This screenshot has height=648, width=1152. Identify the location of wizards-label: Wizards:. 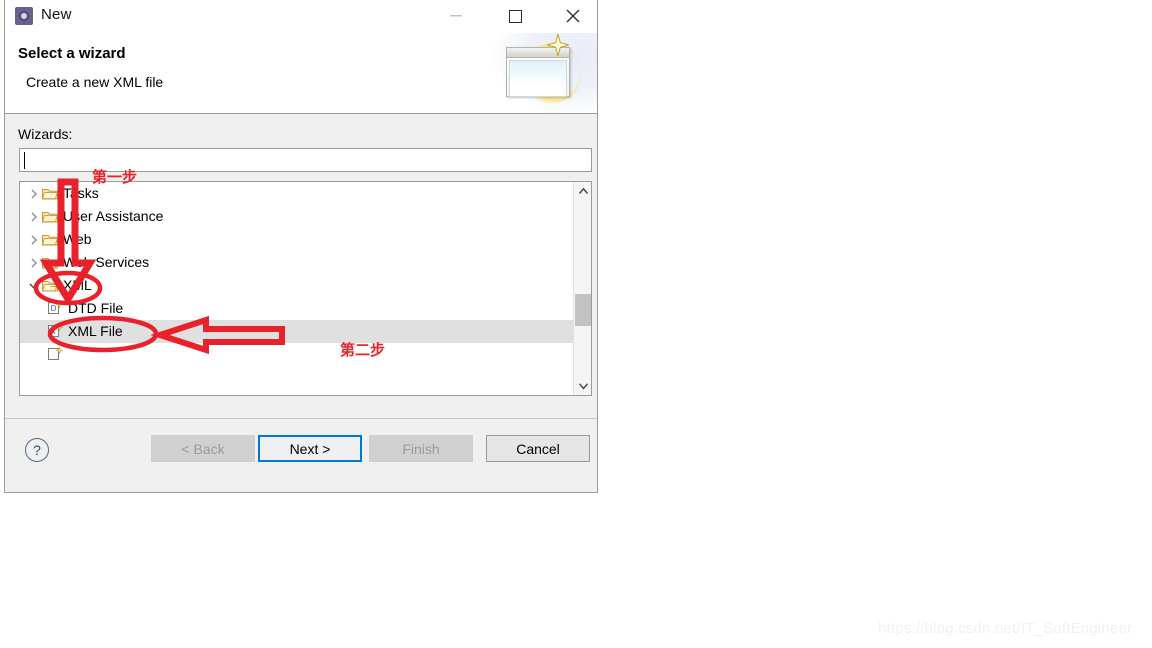
(45, 134).